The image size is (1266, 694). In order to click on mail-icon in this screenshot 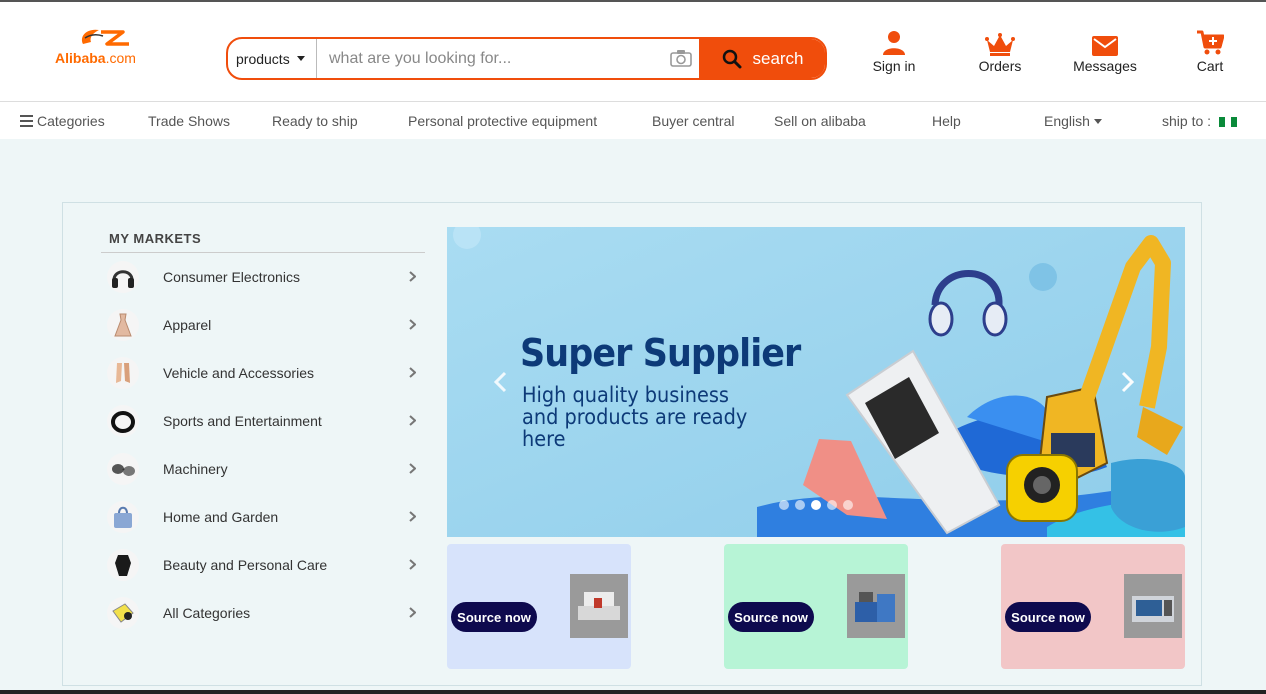, I will do `click(1105, 46)`.